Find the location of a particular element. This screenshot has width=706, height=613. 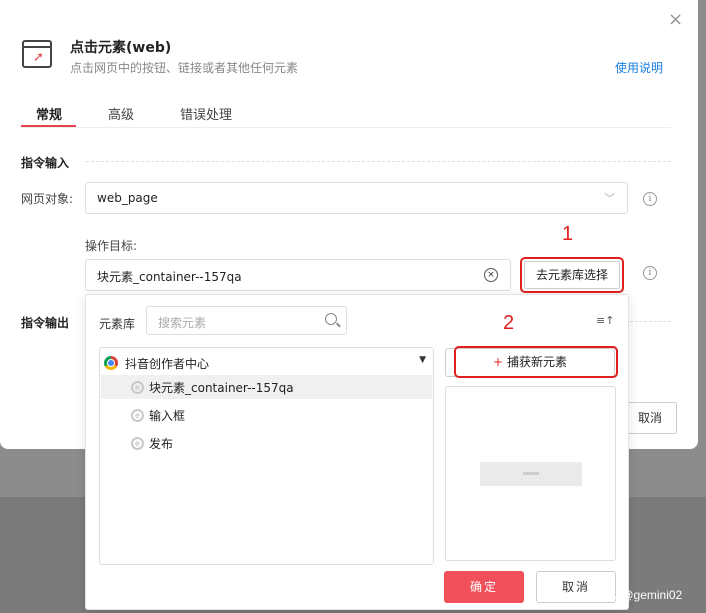

click-element-icon: ➚ is located at coordinates (37, 54).